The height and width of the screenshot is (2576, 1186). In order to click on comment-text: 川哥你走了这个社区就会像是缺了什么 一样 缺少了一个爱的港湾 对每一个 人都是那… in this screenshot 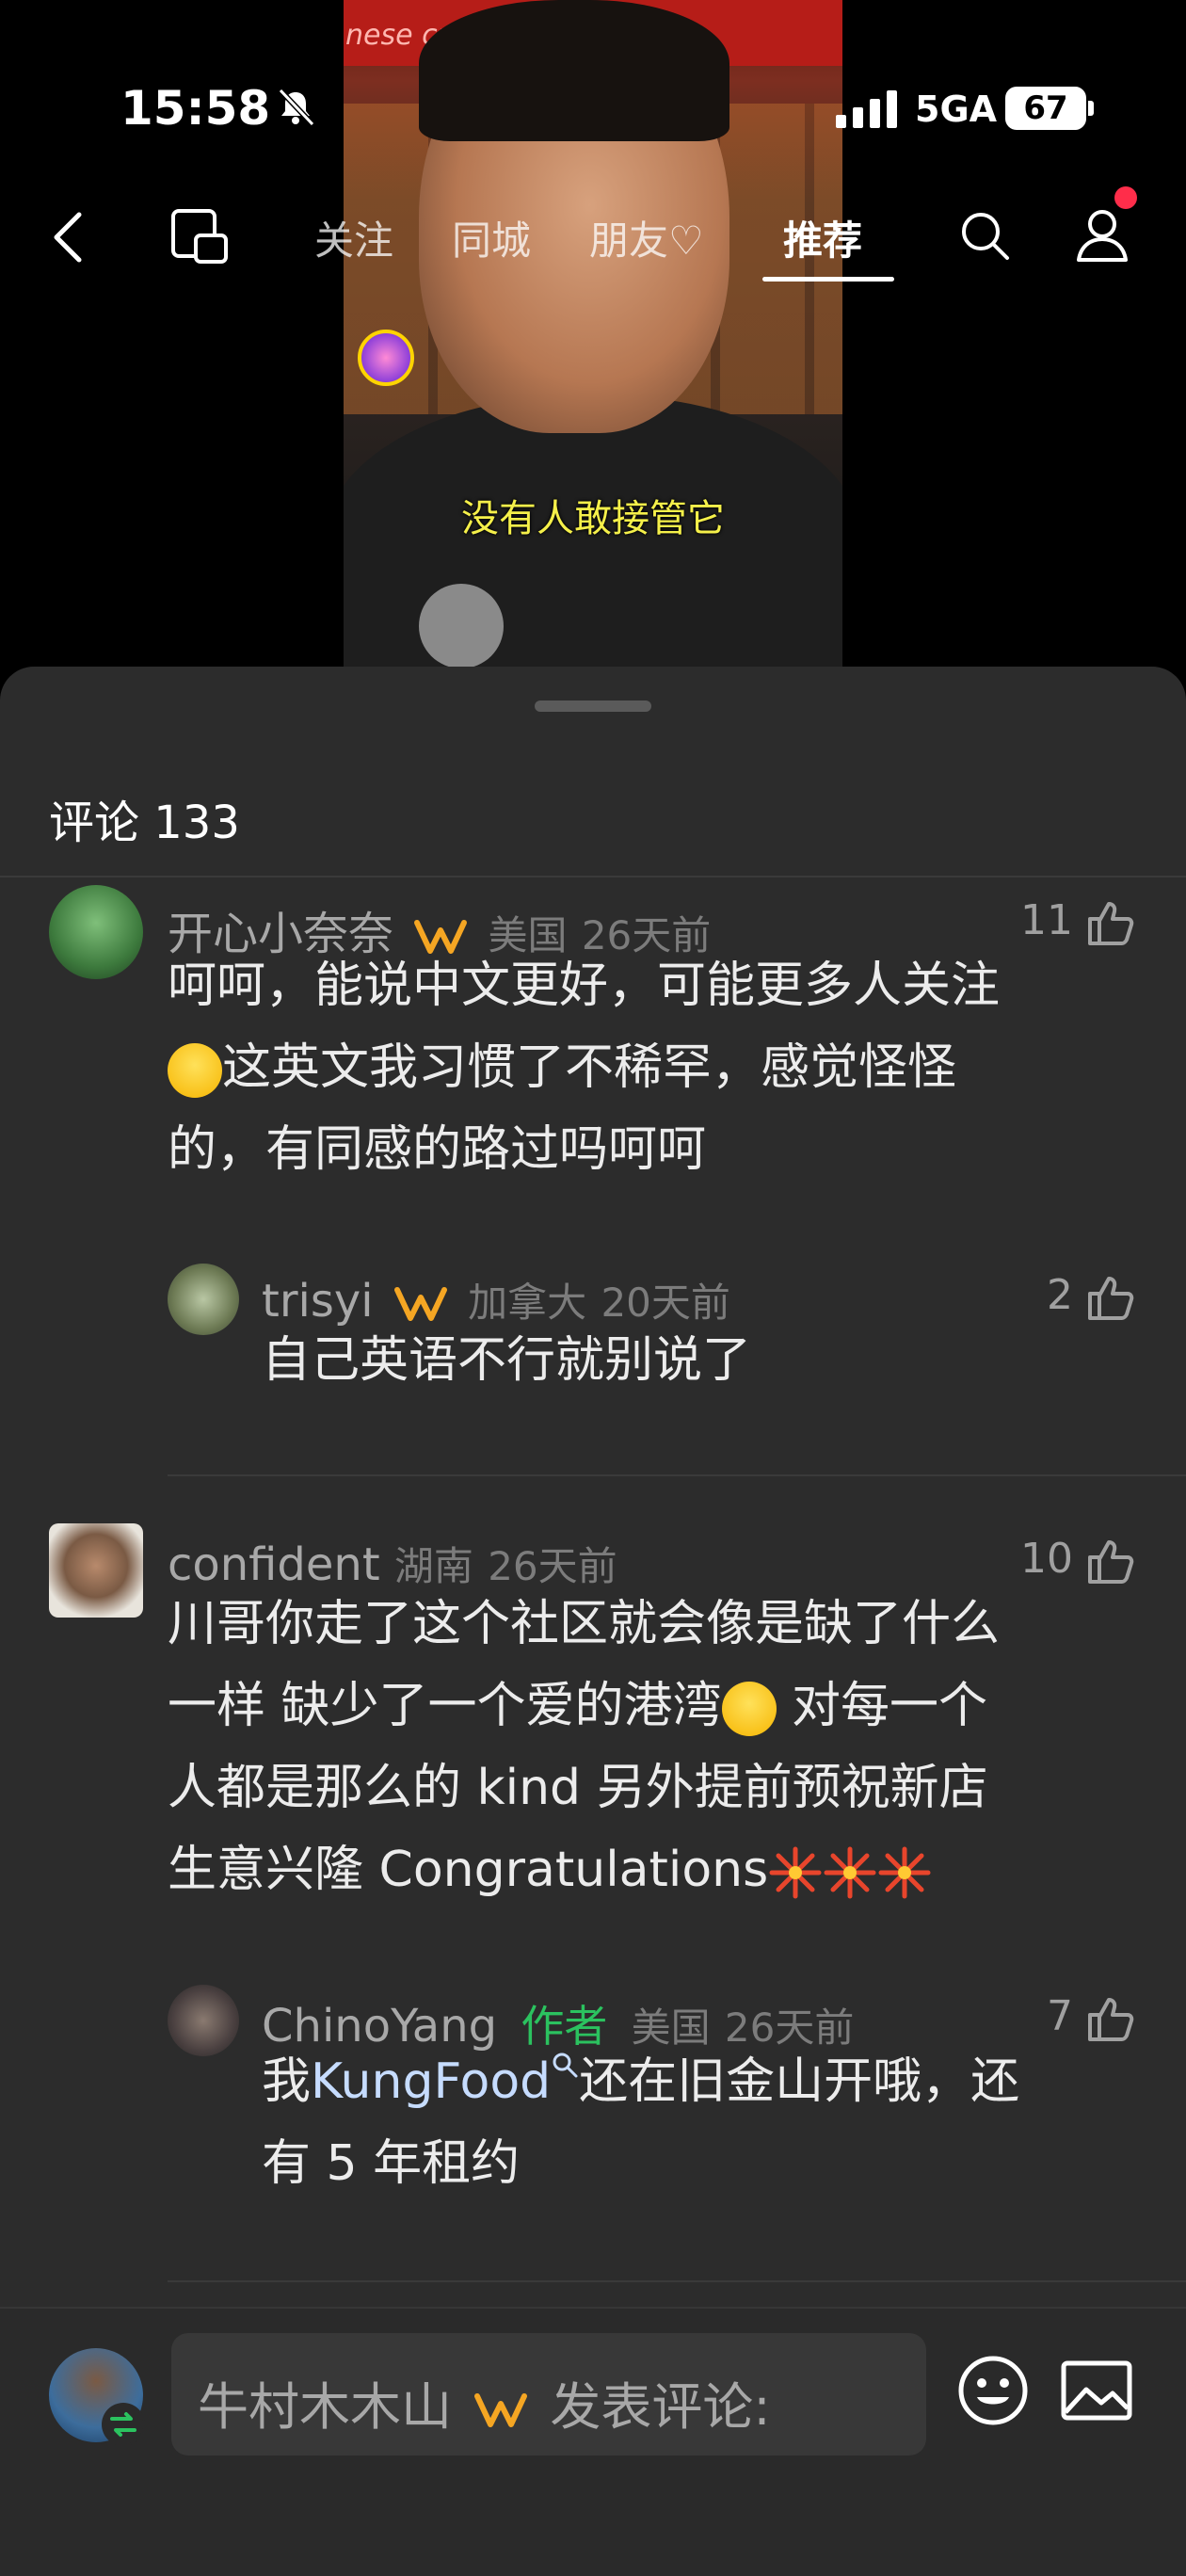, I will do `click(662, 1747)`.